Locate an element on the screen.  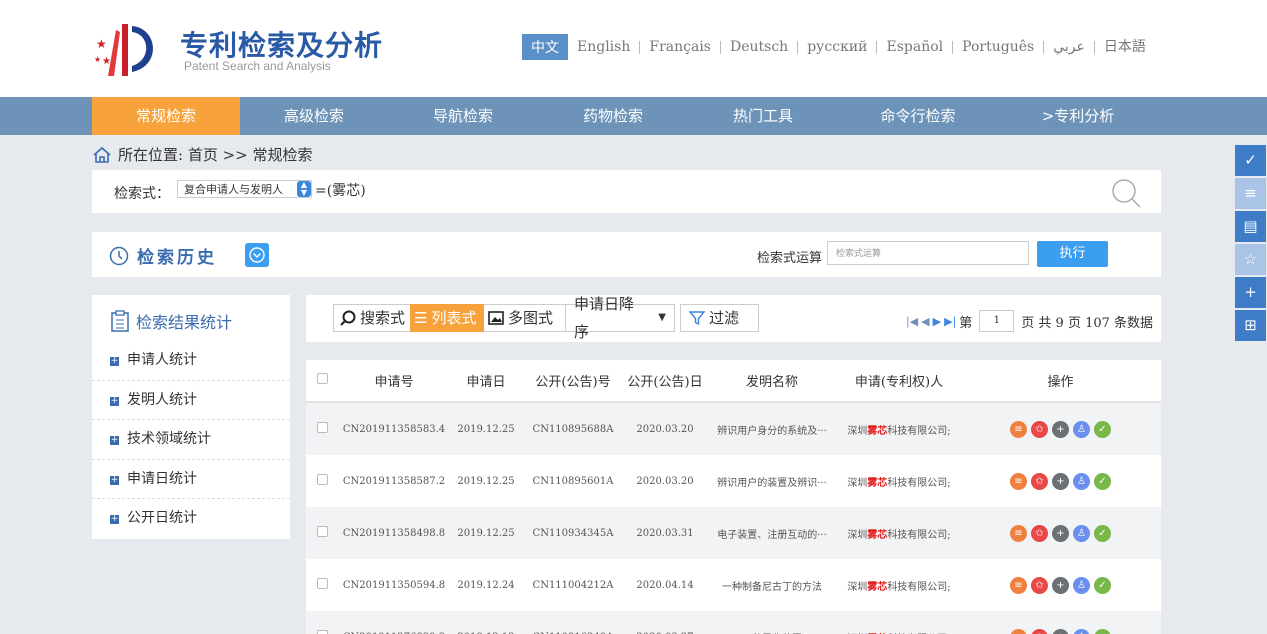
row-checkbox is located at coordinates (322, 622).